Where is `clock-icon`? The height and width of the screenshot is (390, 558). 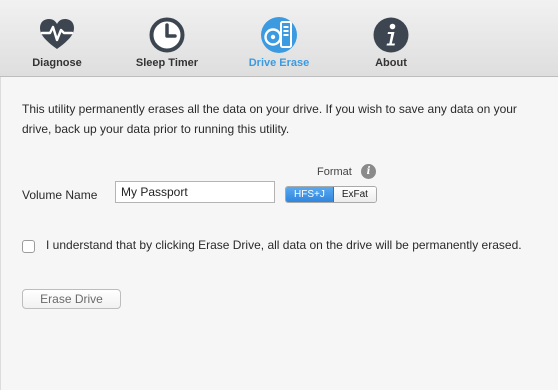 clock-icon is located at coordinates (167, 35).